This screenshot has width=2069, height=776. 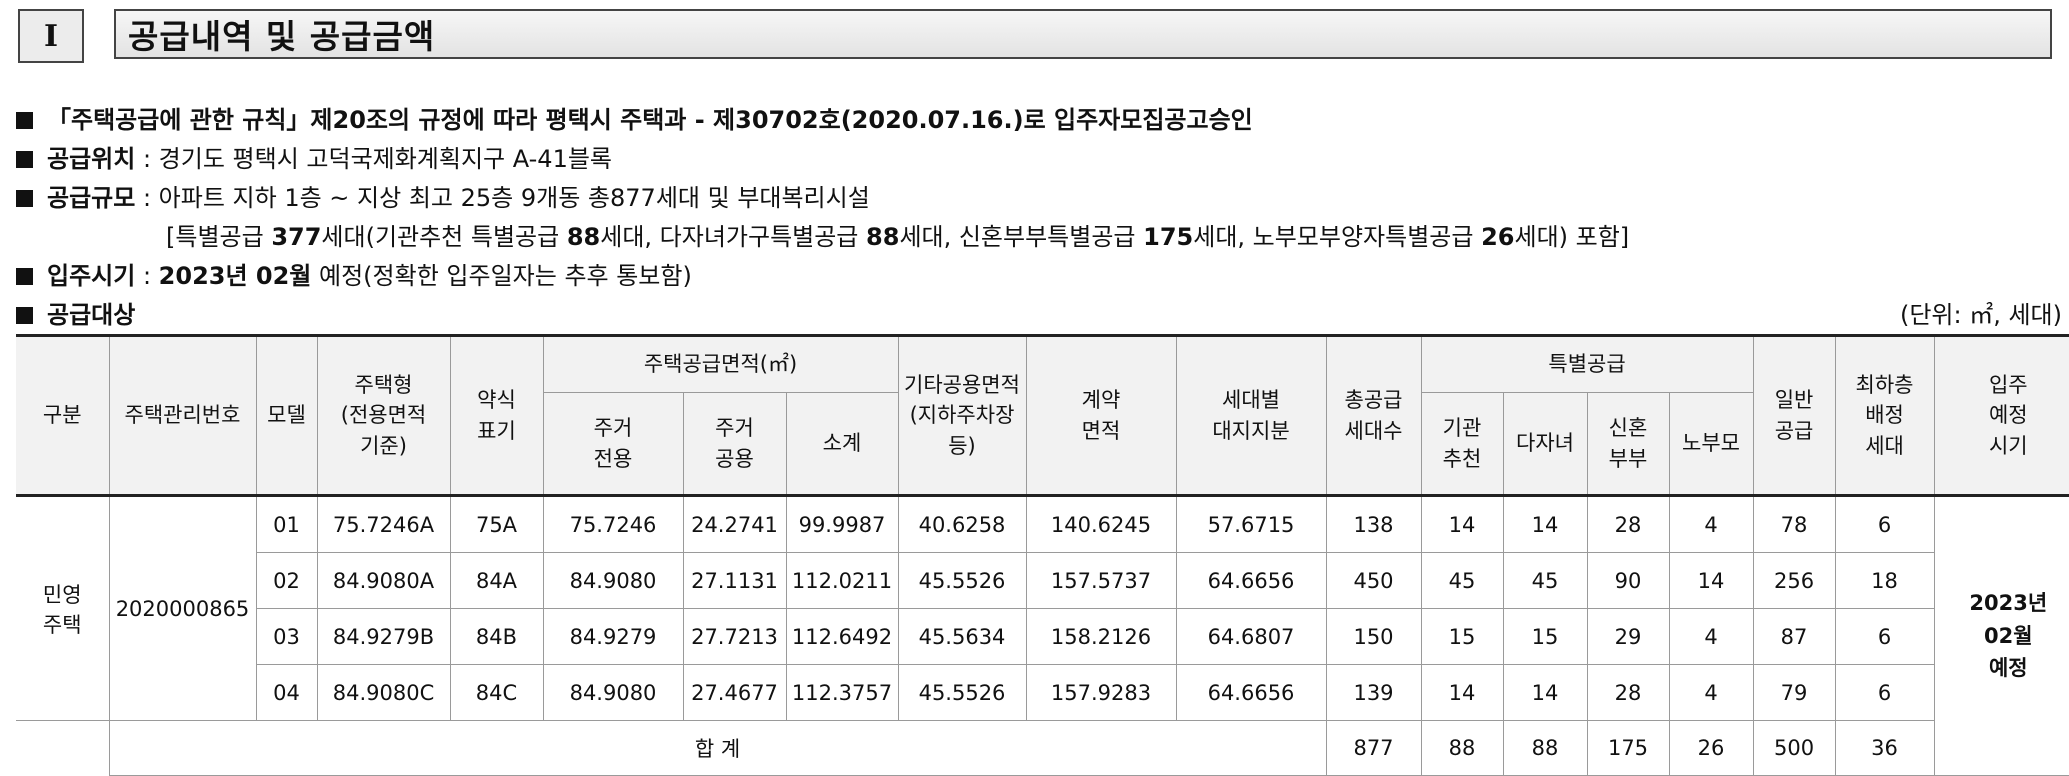 I want to click on header-category: 구분, so click(x=63, y=415).